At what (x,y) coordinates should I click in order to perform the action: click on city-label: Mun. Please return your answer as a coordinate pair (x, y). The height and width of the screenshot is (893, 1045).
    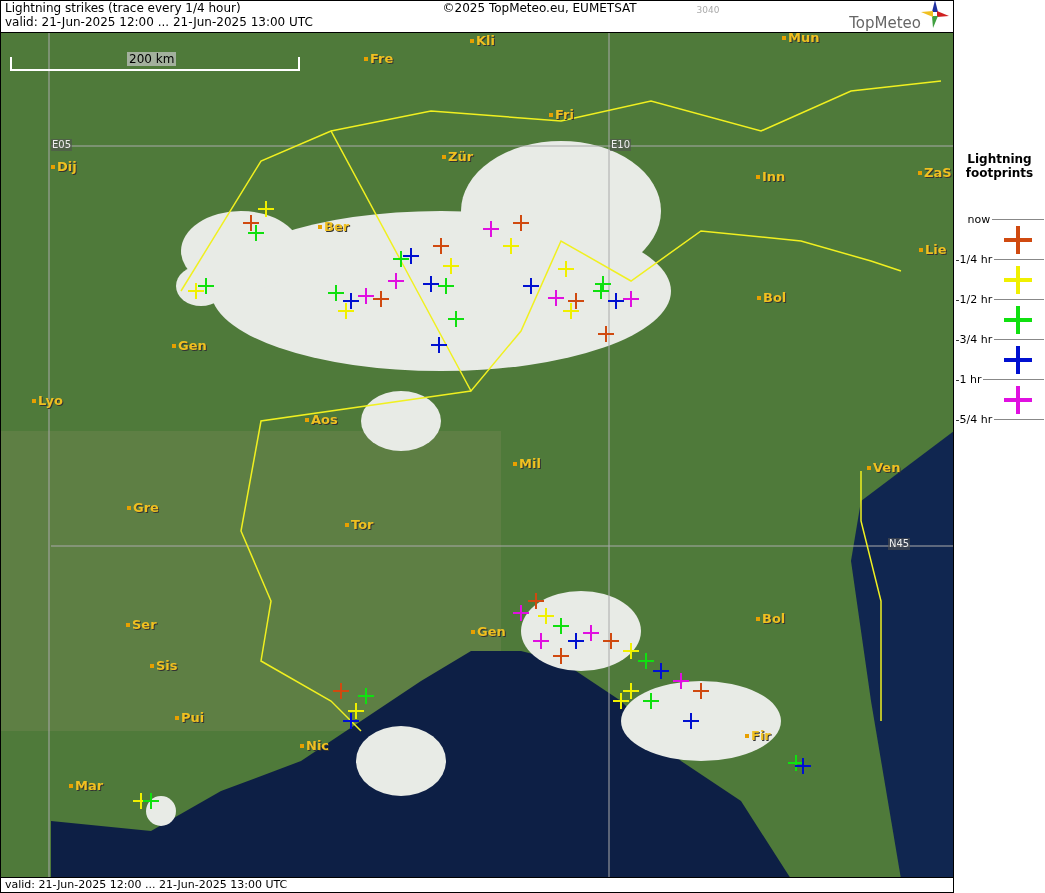
    Looking at the image, I should click on (804, 39).